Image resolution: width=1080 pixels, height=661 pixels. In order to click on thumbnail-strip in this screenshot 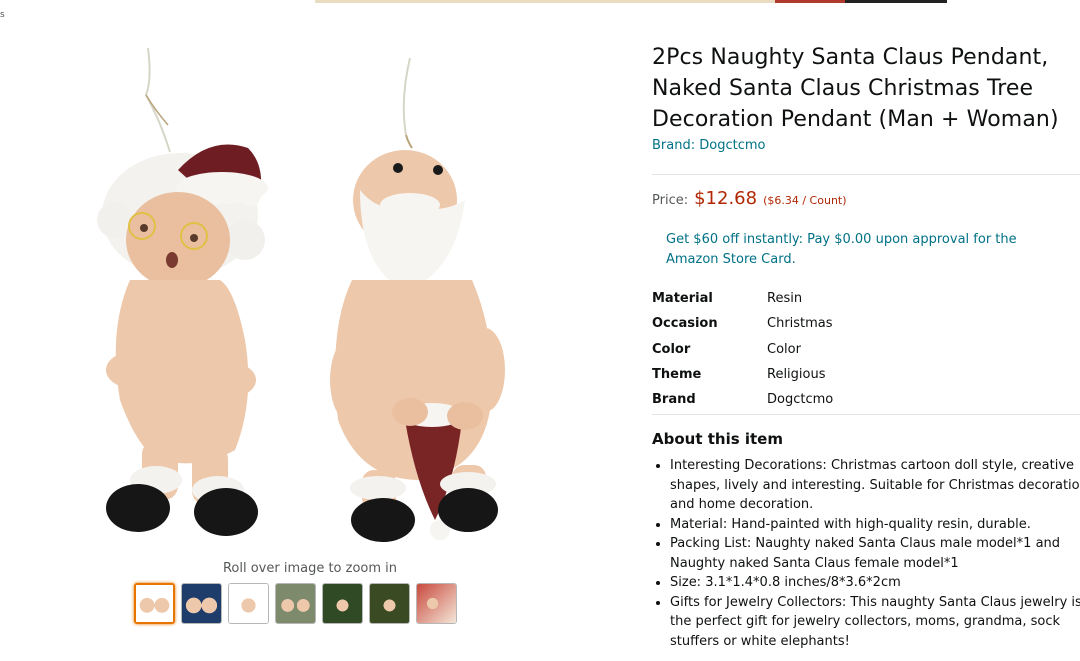, I will do `click(295, 603)`.